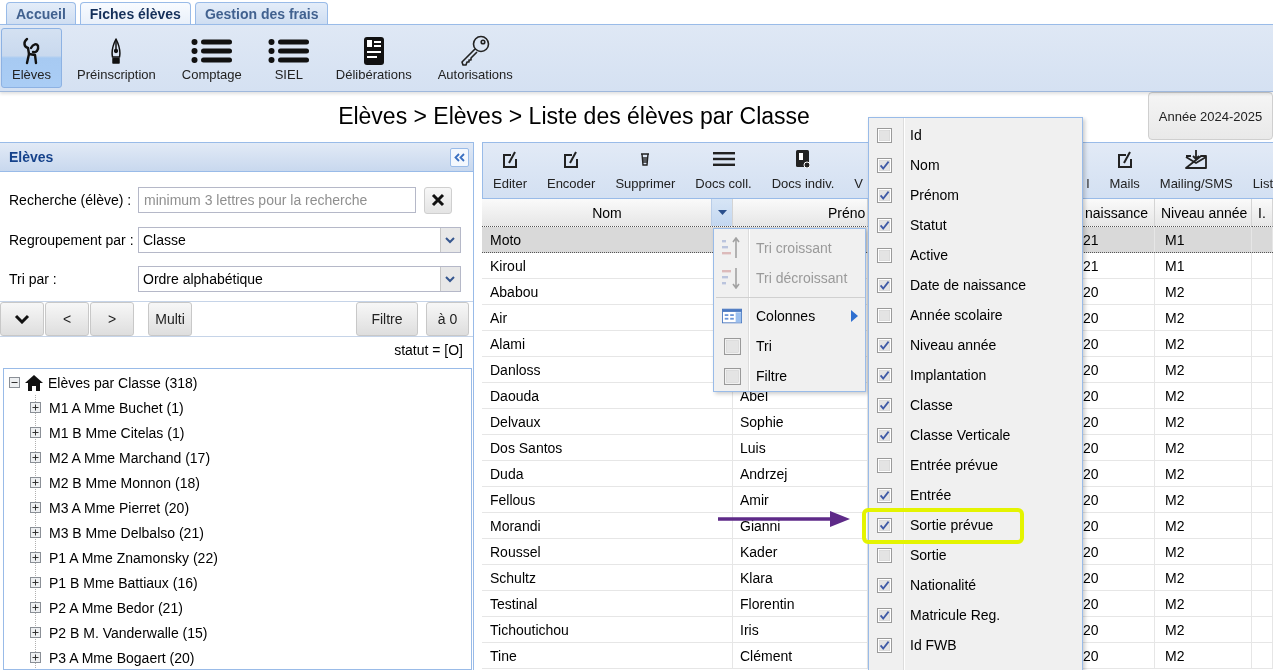 The height and width of the screenshot is (670, 1273). Describe the element at coordinates (514, 603) in the screenshot. I see `table-cell: Testinal` at that location.